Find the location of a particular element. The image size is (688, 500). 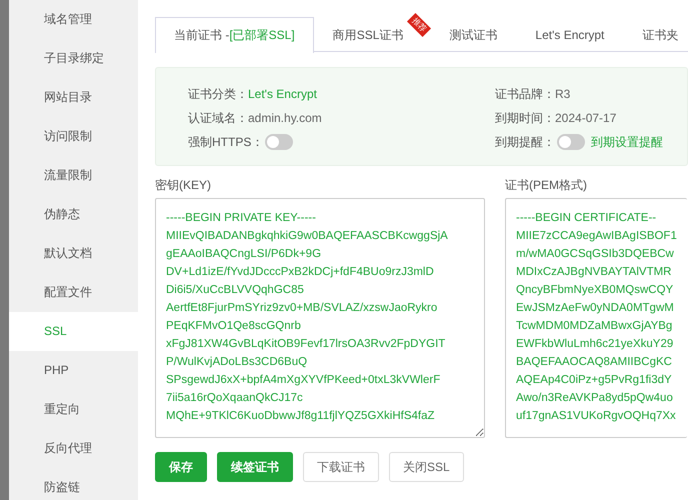

field-value: Let's Encrypt is located at coordinates (282, 94).